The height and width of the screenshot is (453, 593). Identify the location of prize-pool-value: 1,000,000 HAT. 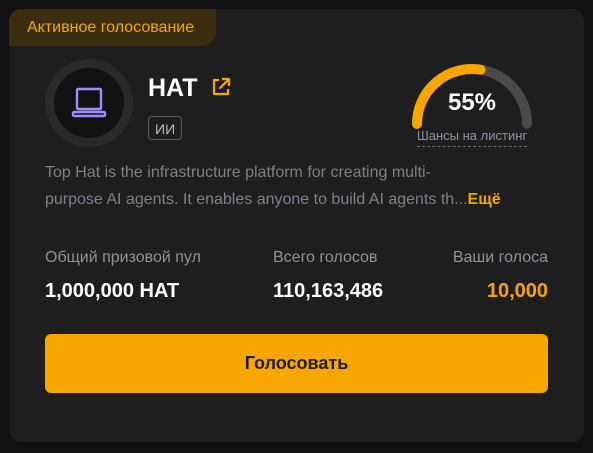
(112, 291).